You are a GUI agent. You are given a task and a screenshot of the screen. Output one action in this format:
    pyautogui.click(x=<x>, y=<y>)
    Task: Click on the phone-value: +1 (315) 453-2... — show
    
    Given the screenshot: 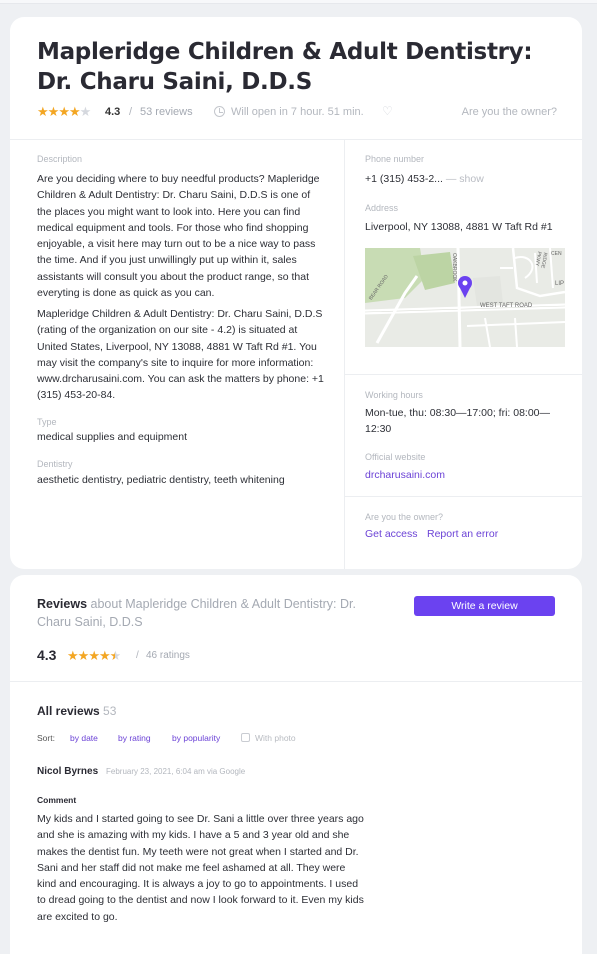 What is the action you would take?
    pyautogui.click(x=467, y=179)
    